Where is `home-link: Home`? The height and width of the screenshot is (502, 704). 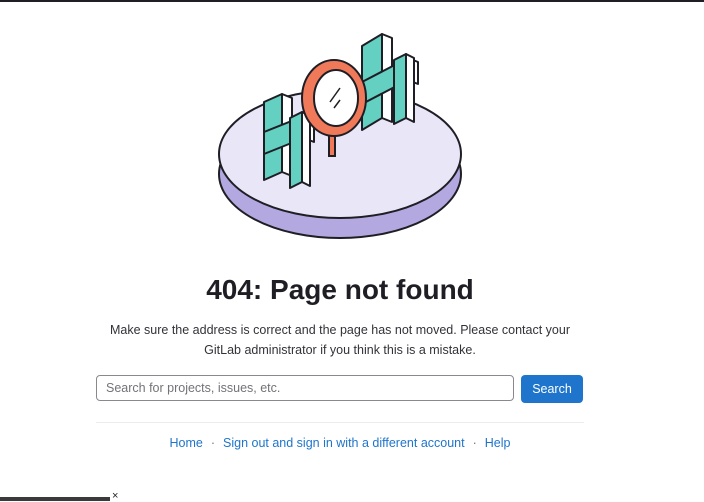 home-link: Home is located at coordinates (185, 443).